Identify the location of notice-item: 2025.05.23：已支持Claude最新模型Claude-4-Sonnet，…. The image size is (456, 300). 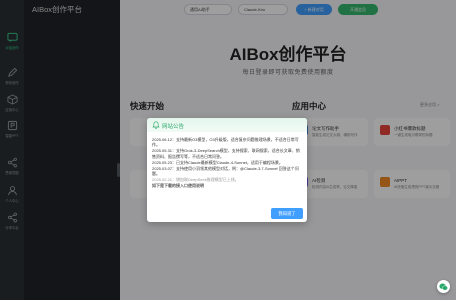
(217, 162).